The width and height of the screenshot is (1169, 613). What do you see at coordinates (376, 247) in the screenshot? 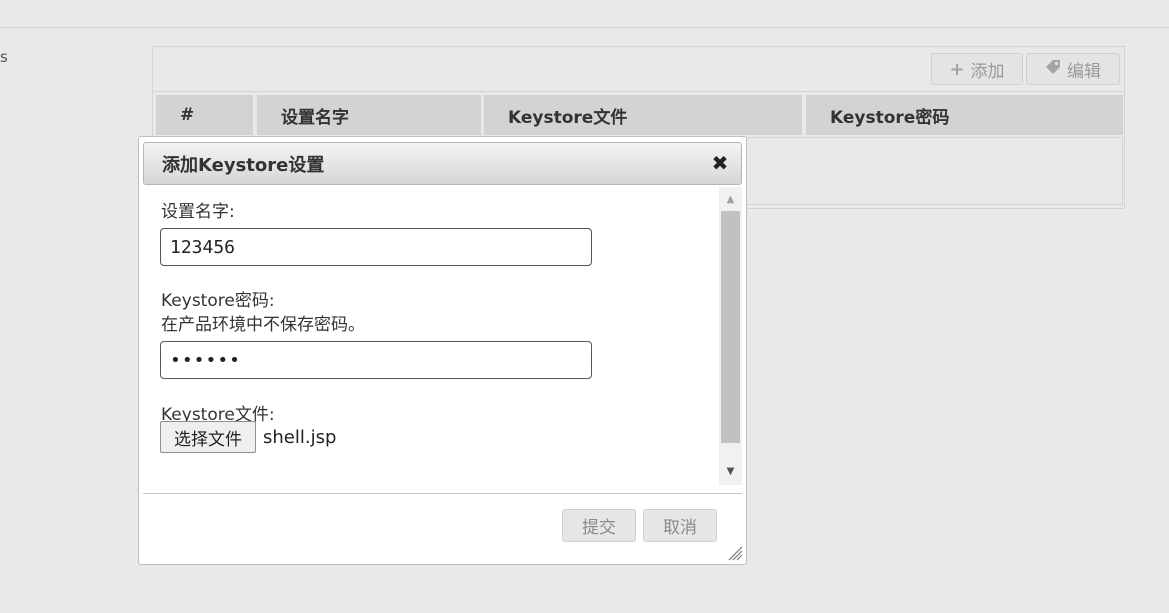
I see `name-input` at bounding box center [376, 247].